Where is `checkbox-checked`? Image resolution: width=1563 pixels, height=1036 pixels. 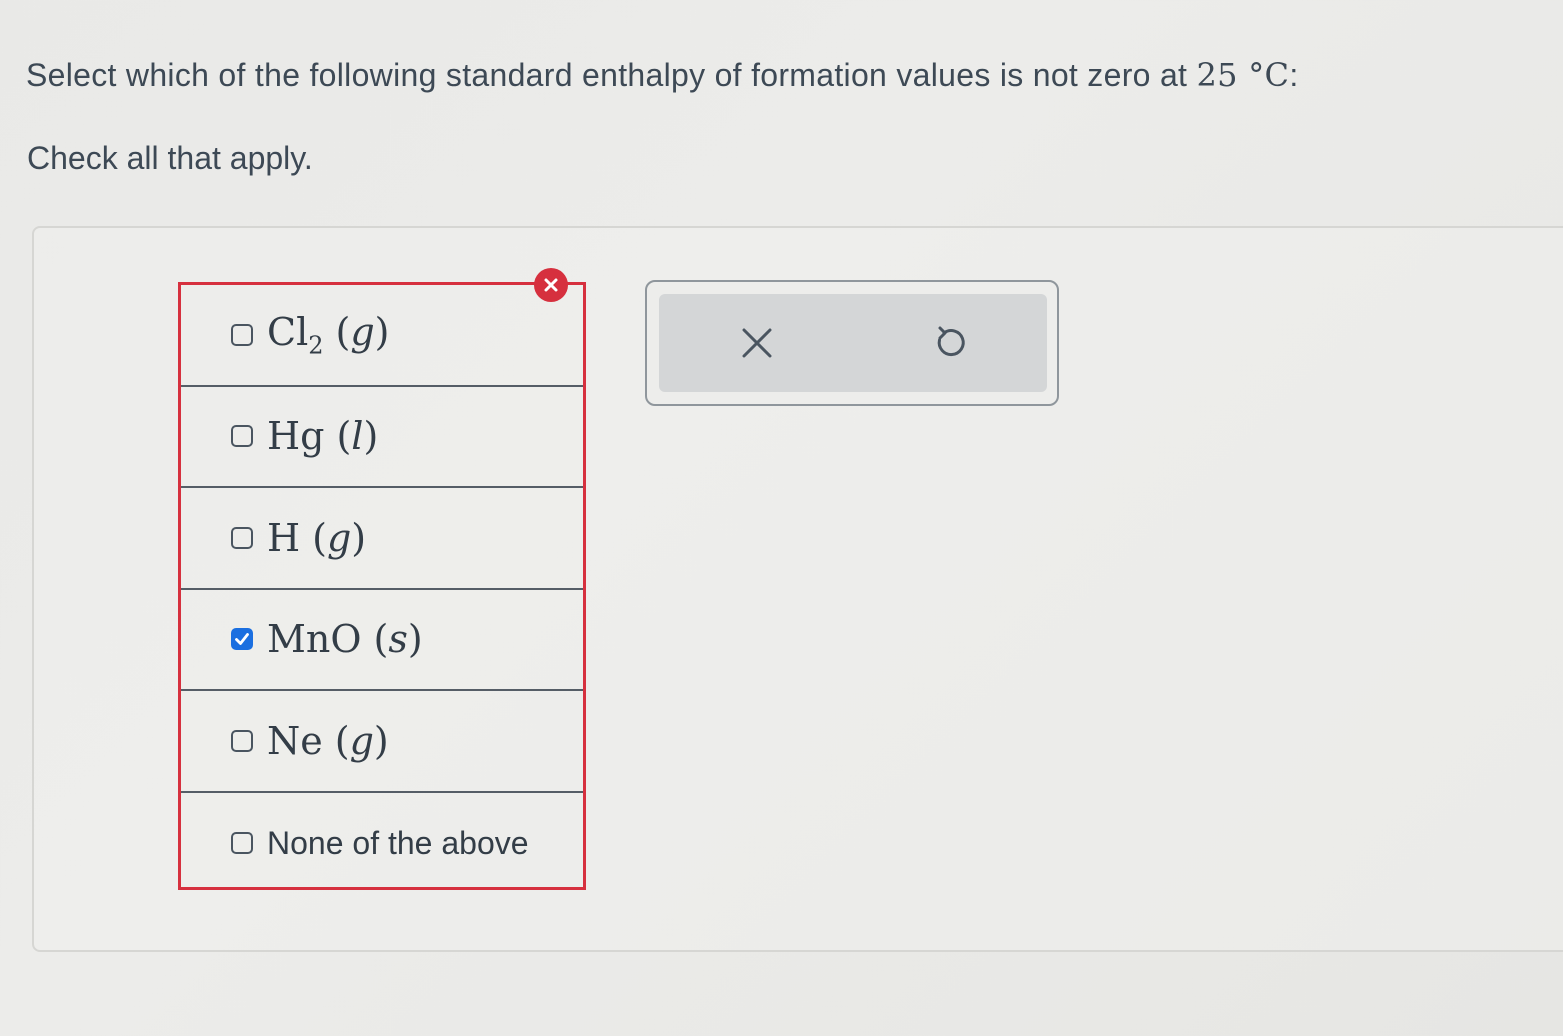 checkbox-checked is located at coordinates (242, 639).